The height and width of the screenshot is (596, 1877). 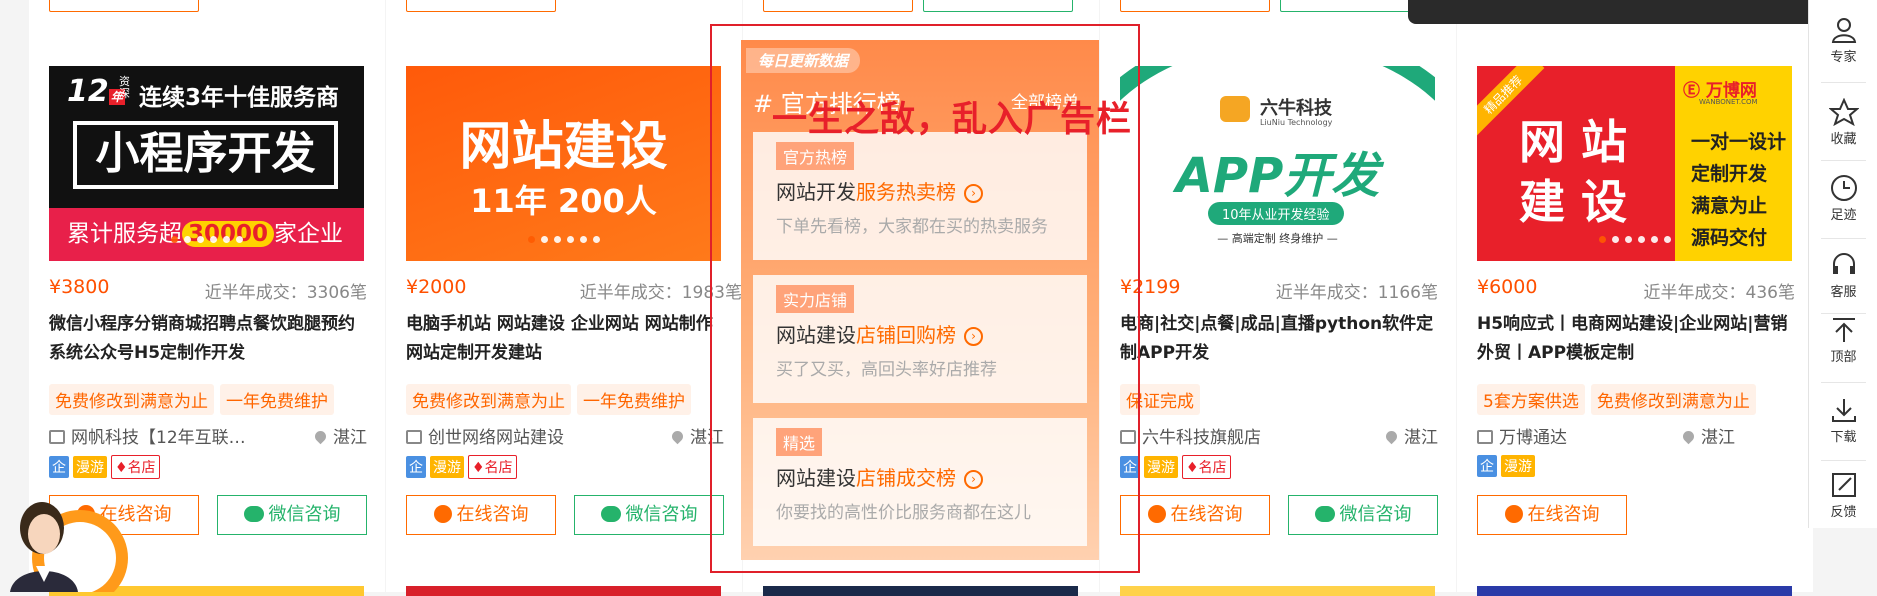 I want to click on banner-headline: 连续3年十佳服务商, so click(x=239, y=98).